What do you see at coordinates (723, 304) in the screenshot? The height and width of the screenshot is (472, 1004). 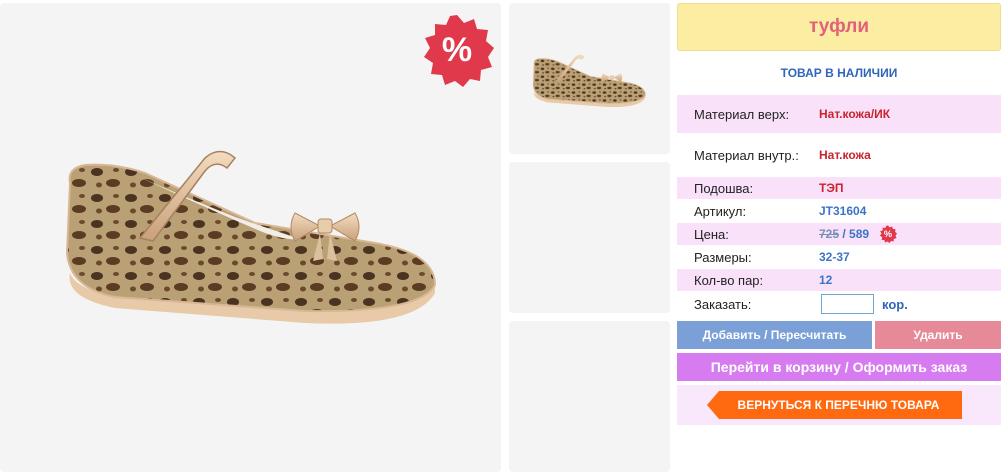 I see `order-label: Заказать:` at bounding box center [723, 304].